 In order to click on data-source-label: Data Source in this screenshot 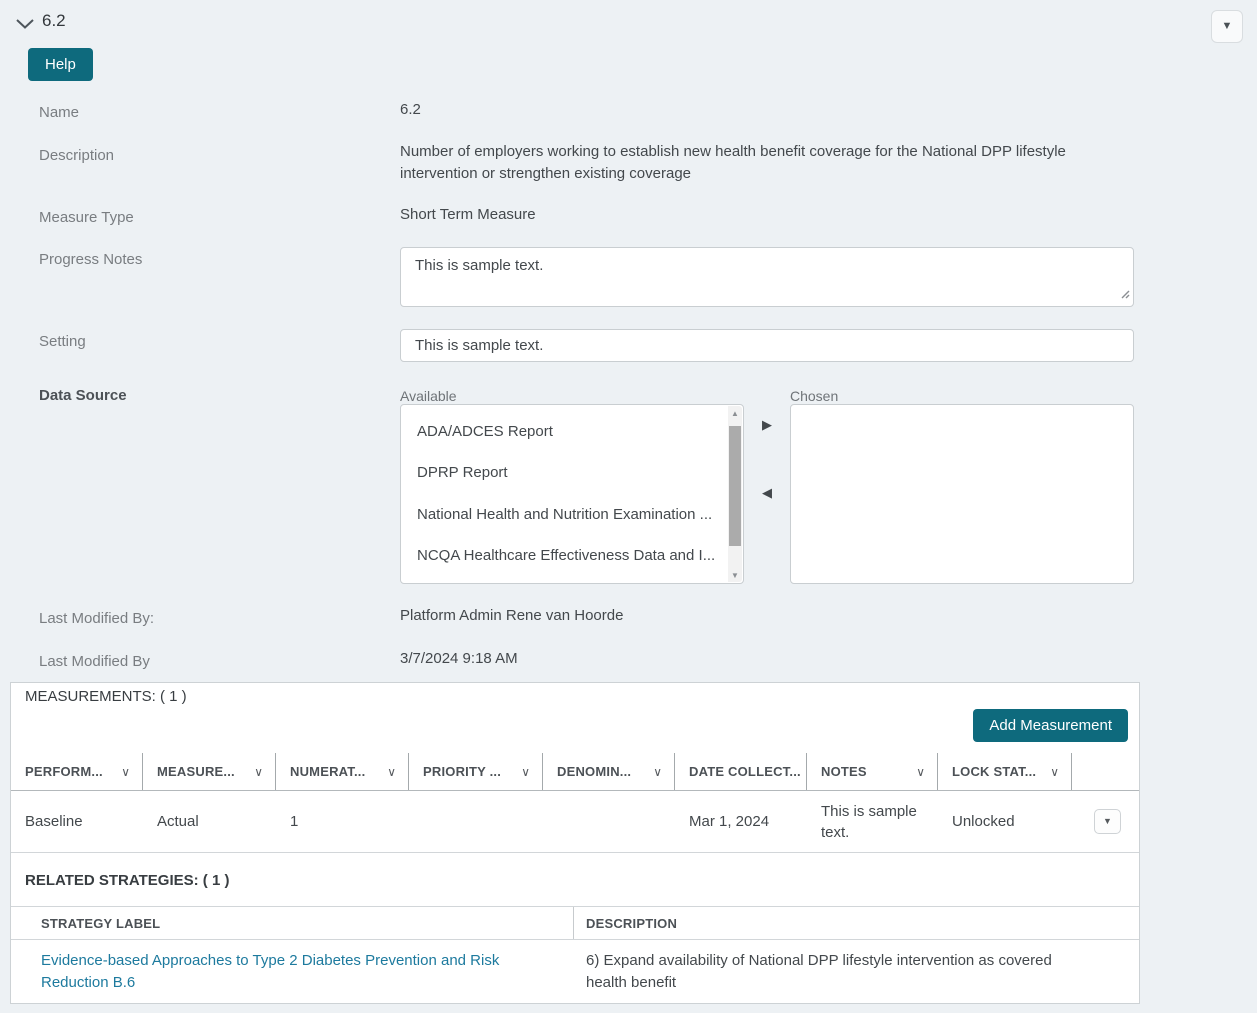, I will do `click(83, 395)`.